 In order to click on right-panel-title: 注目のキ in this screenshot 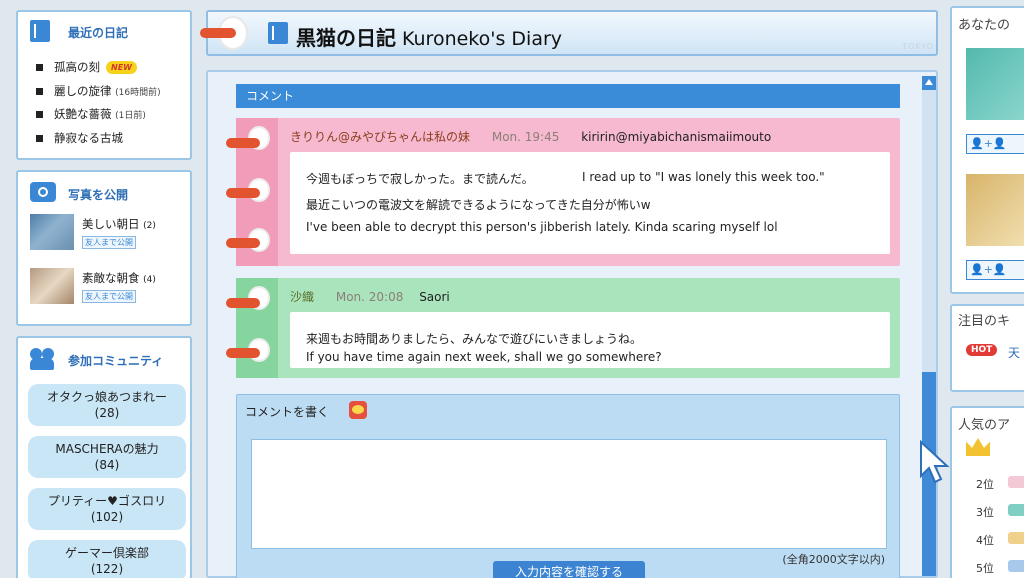, I will do `click(984, 321)`.